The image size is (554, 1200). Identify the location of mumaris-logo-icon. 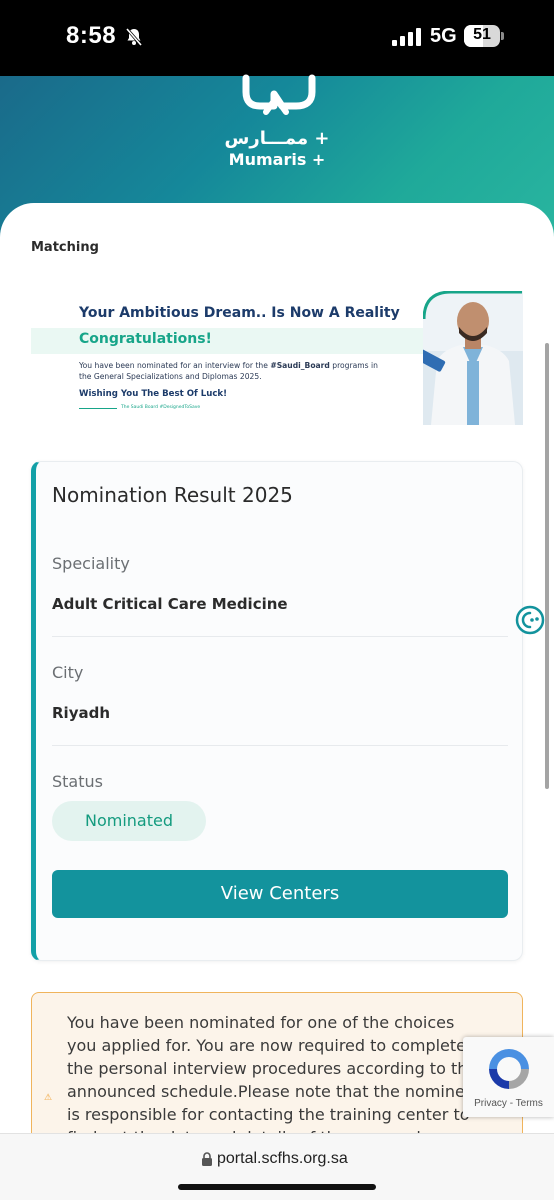
(279, 94).